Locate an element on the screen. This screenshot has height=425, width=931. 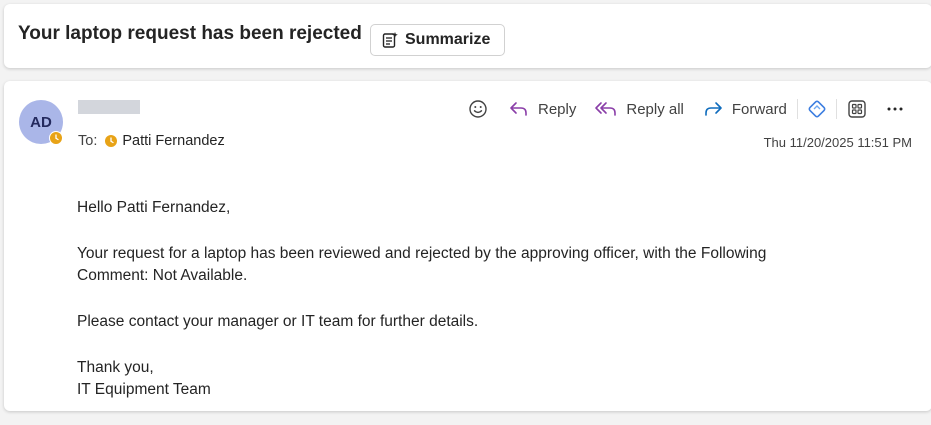
body-line: Comment: Not Available. is located at coordinates (162, 275).